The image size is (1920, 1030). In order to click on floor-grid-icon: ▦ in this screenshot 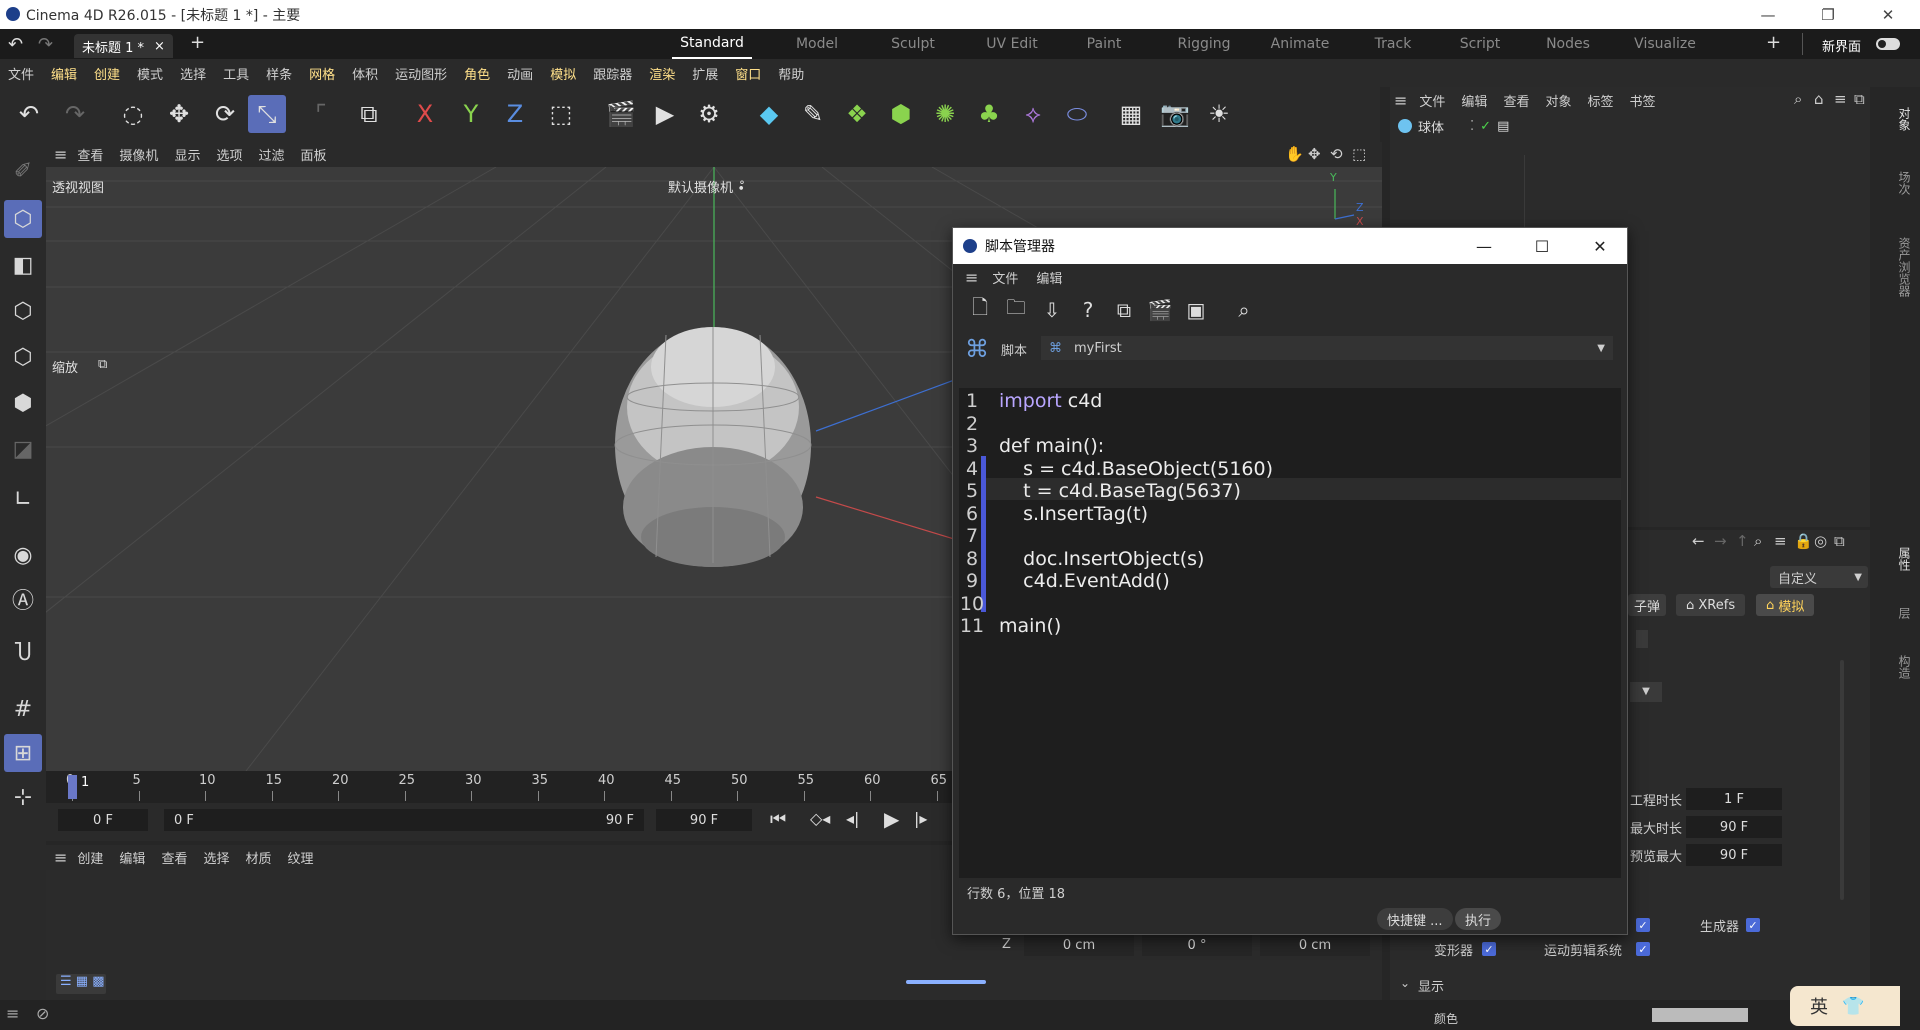, I will do `click(1131, 114)`.